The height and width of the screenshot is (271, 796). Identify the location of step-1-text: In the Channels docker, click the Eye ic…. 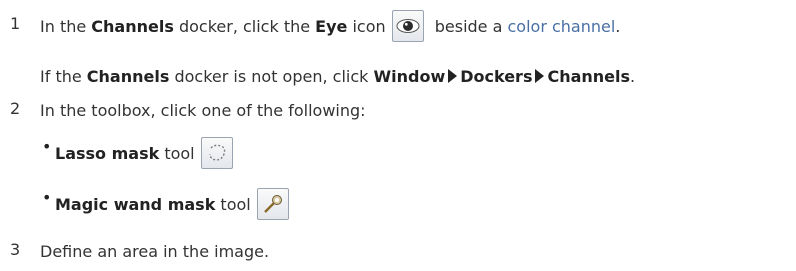
(330, 26).